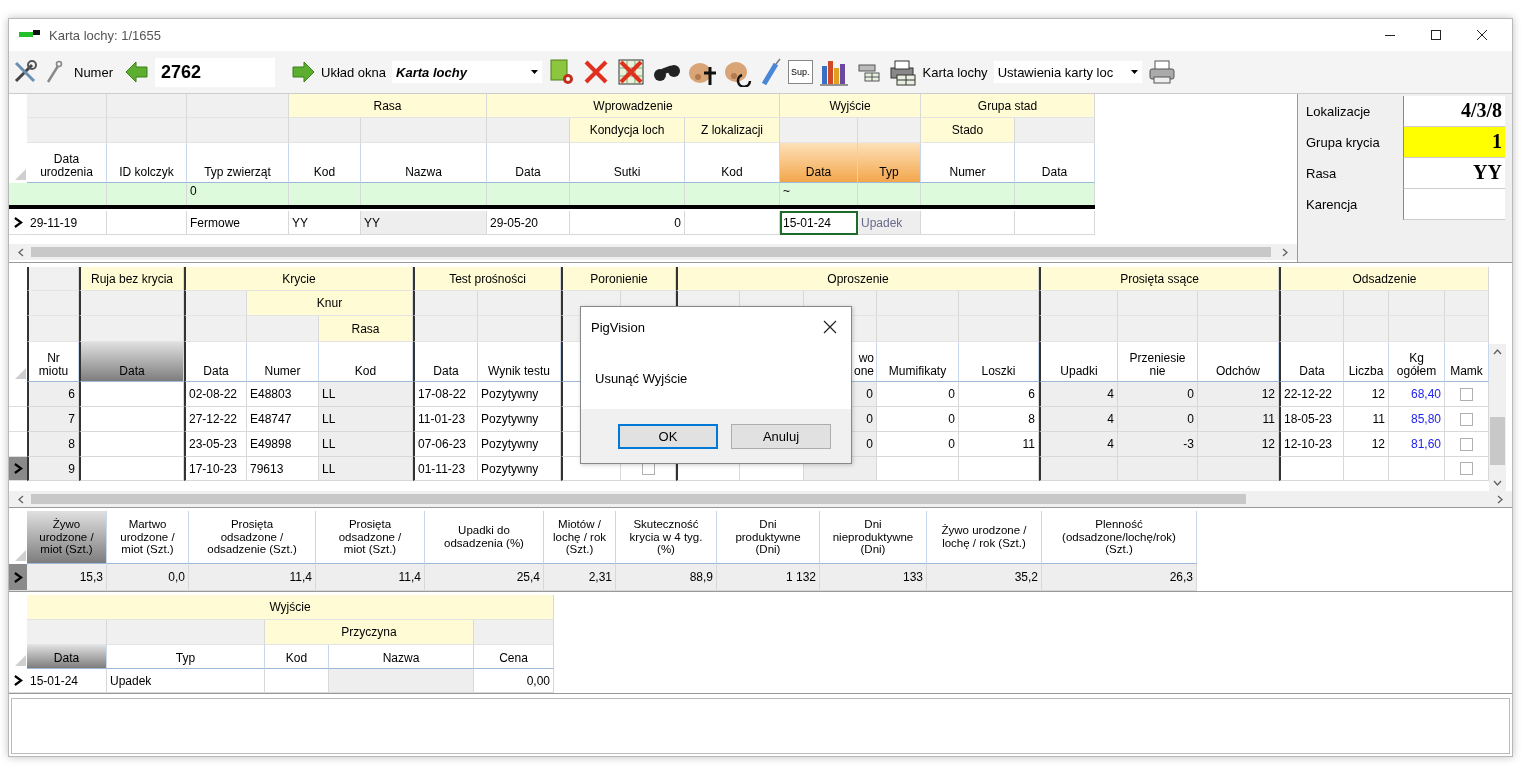 The width and height of the screenshot is (1521, 765). Describe the element at coordinates (252, 537) in the screenshot. I see `column-header: Prosięta odsadzone / odsadzenie (Szt.)` at that location.